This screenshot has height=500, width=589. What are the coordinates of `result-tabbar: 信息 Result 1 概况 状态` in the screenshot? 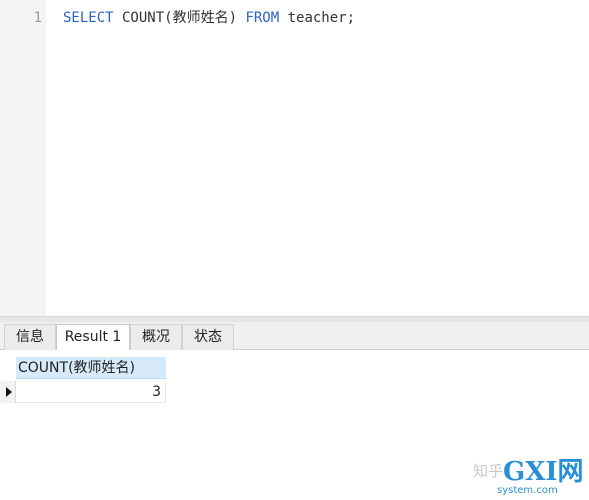 It's located at (294, 336).